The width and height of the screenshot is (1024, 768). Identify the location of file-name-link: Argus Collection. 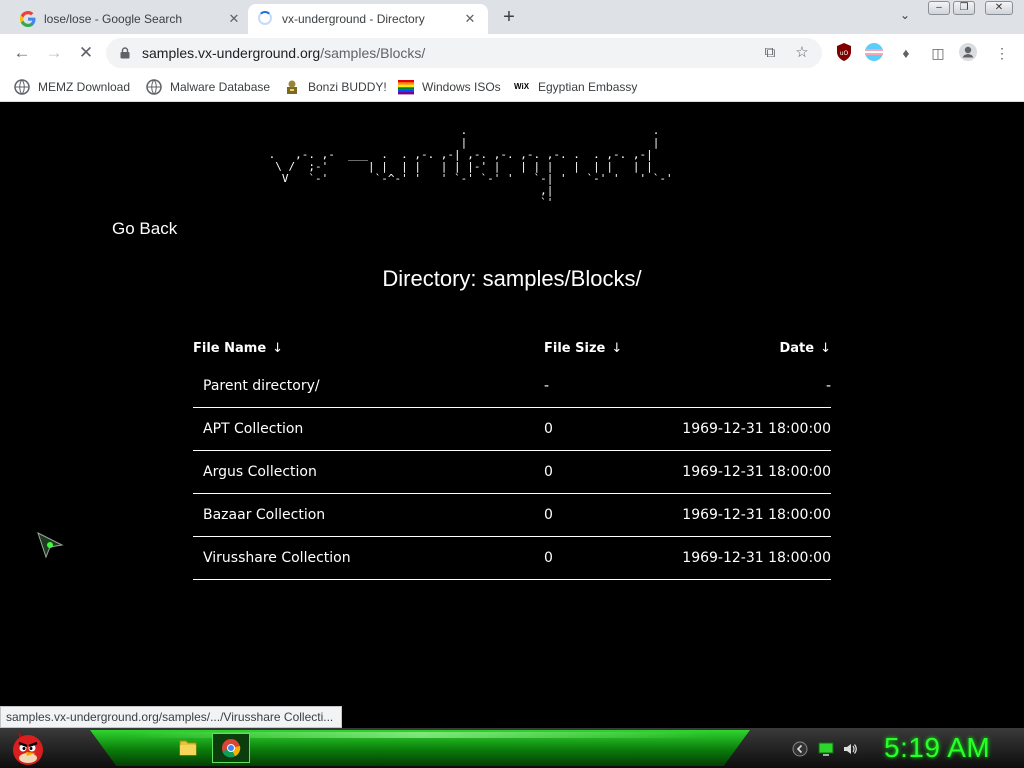
(368, 472).